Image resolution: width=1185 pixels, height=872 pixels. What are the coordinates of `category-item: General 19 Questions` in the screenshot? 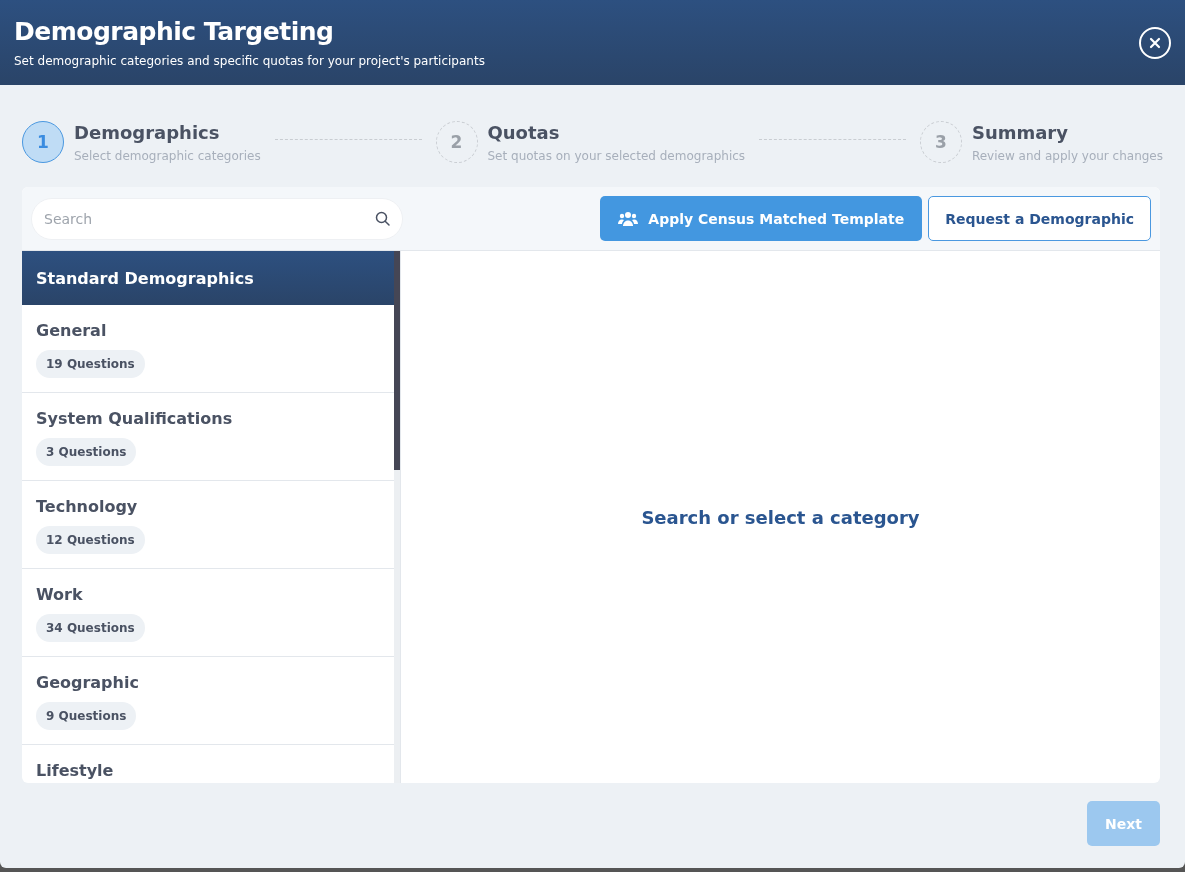 It's located at (208, 349).